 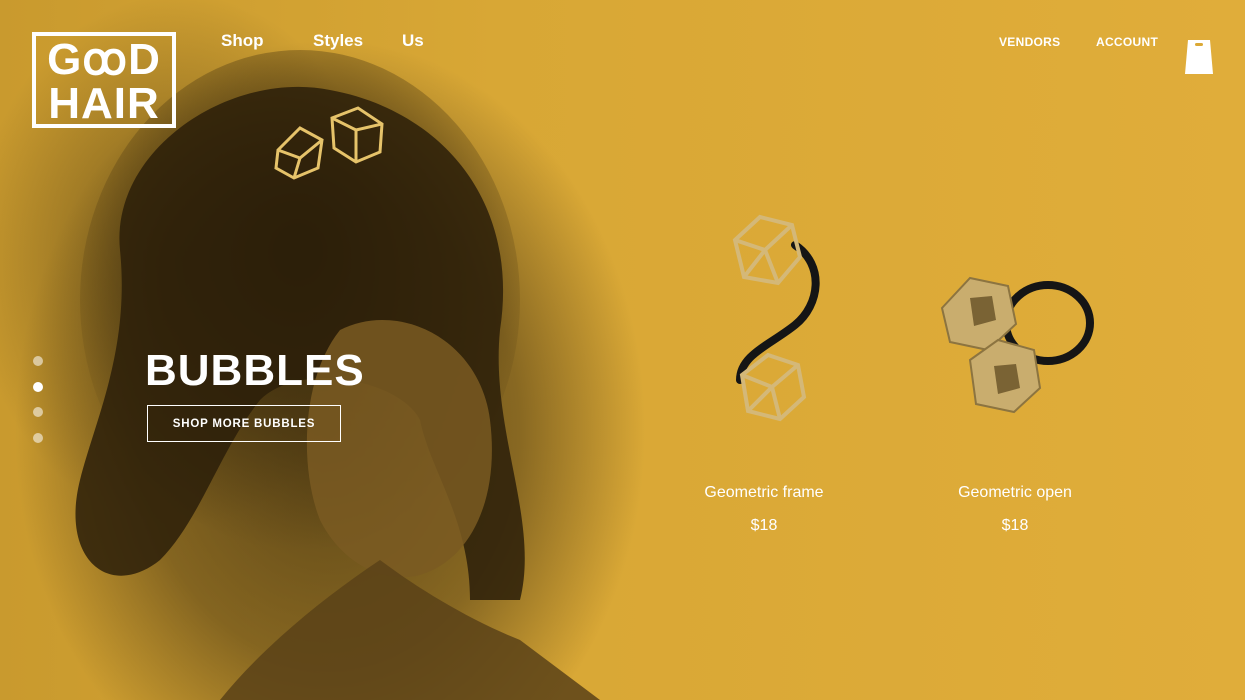 What do you see at coordinates (770, 320) in the screenshot?
I see `product-image-geometric-frame` at bounding box center [770, 320].